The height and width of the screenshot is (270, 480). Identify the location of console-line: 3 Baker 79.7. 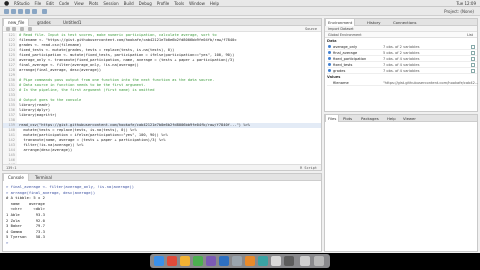
(25, 226).